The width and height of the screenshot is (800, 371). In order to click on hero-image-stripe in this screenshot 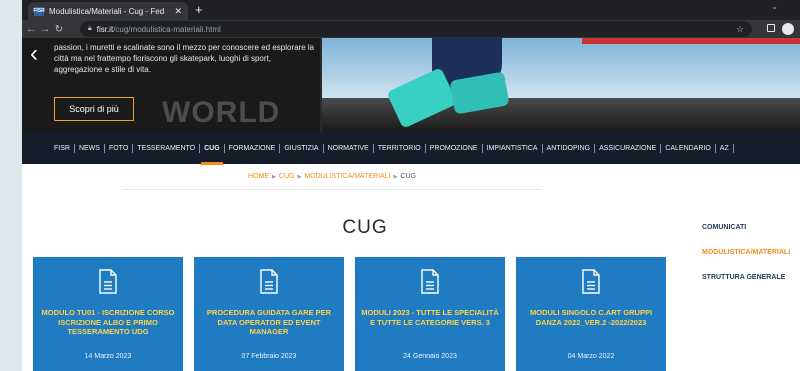, I will do `click(691, 41)`.